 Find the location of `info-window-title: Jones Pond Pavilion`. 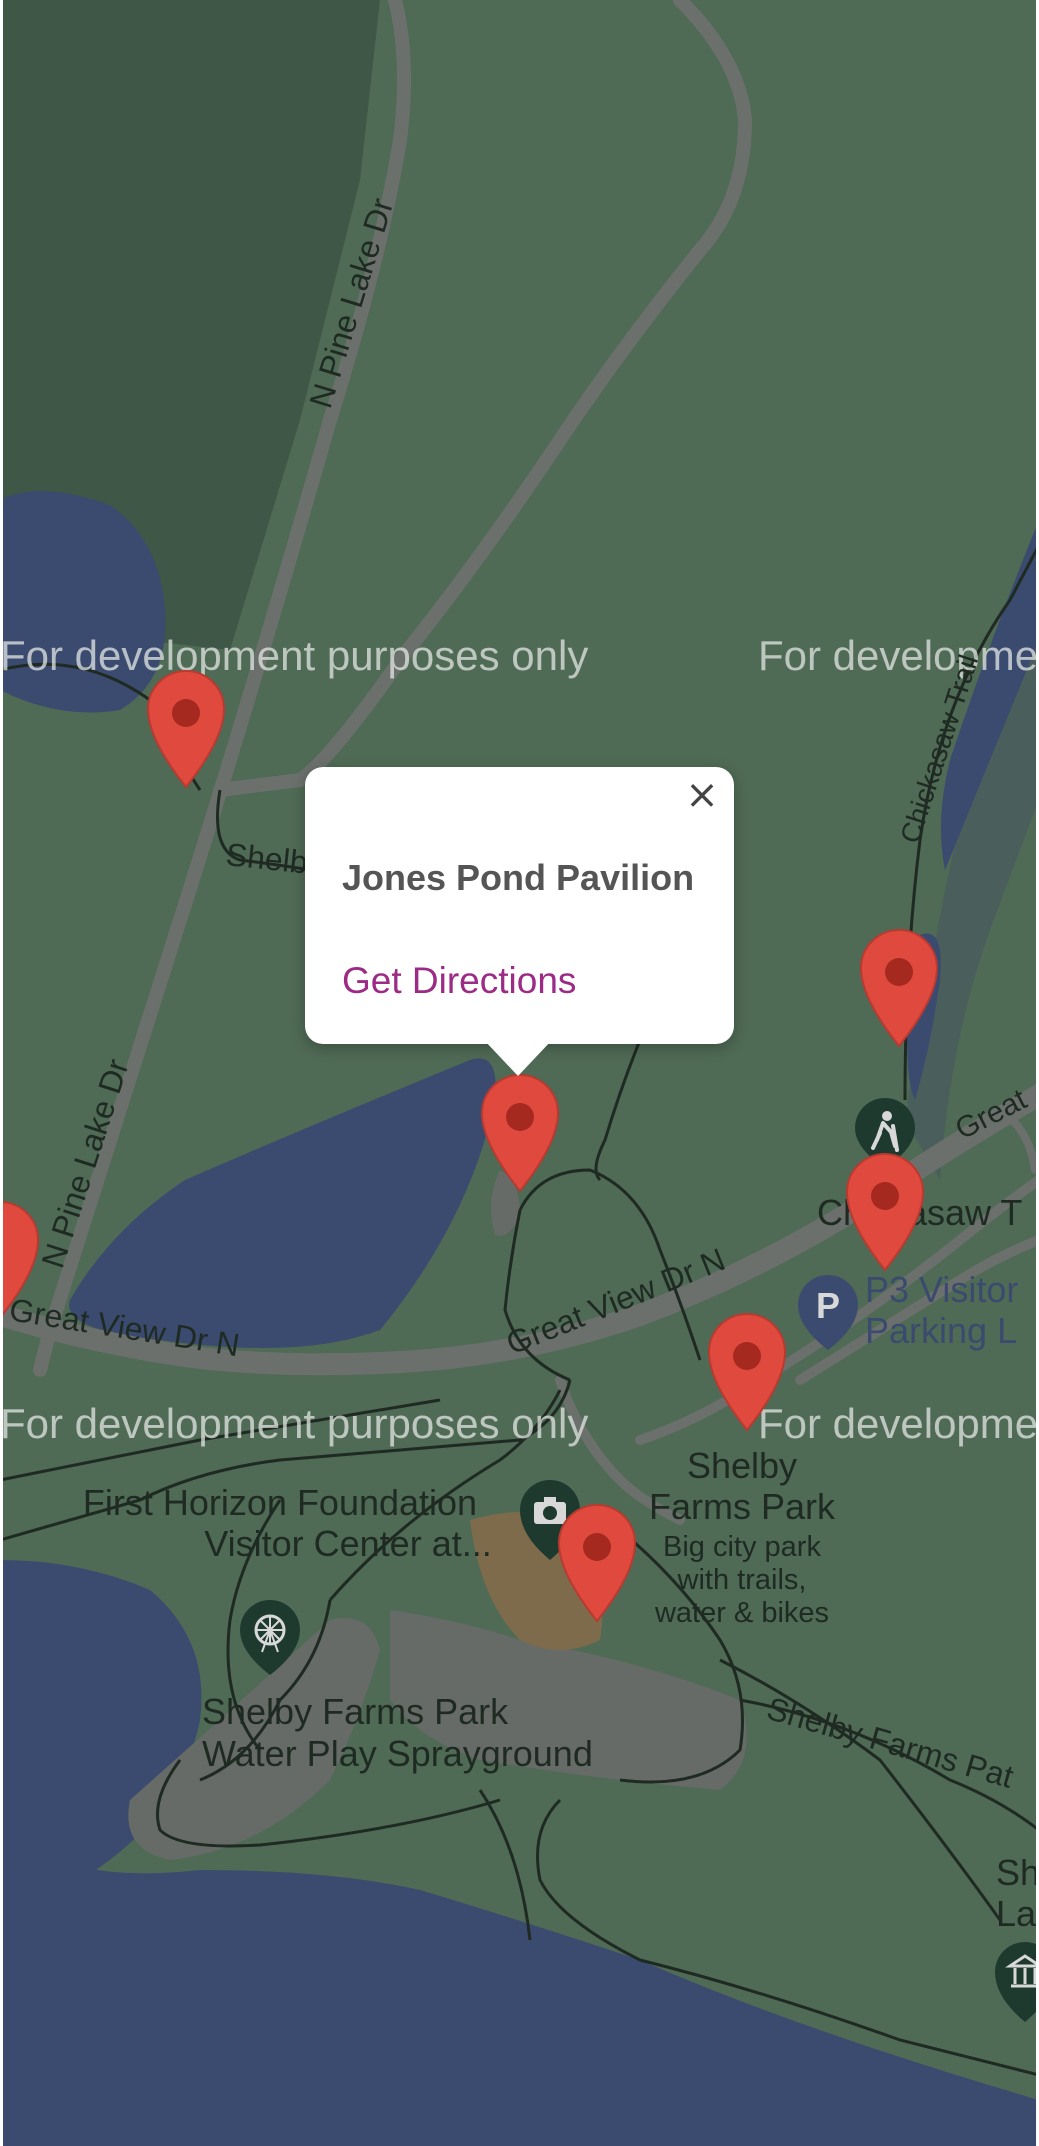

info-window-title: Jones Pond Pavilion is located at coordinates (518, 877).